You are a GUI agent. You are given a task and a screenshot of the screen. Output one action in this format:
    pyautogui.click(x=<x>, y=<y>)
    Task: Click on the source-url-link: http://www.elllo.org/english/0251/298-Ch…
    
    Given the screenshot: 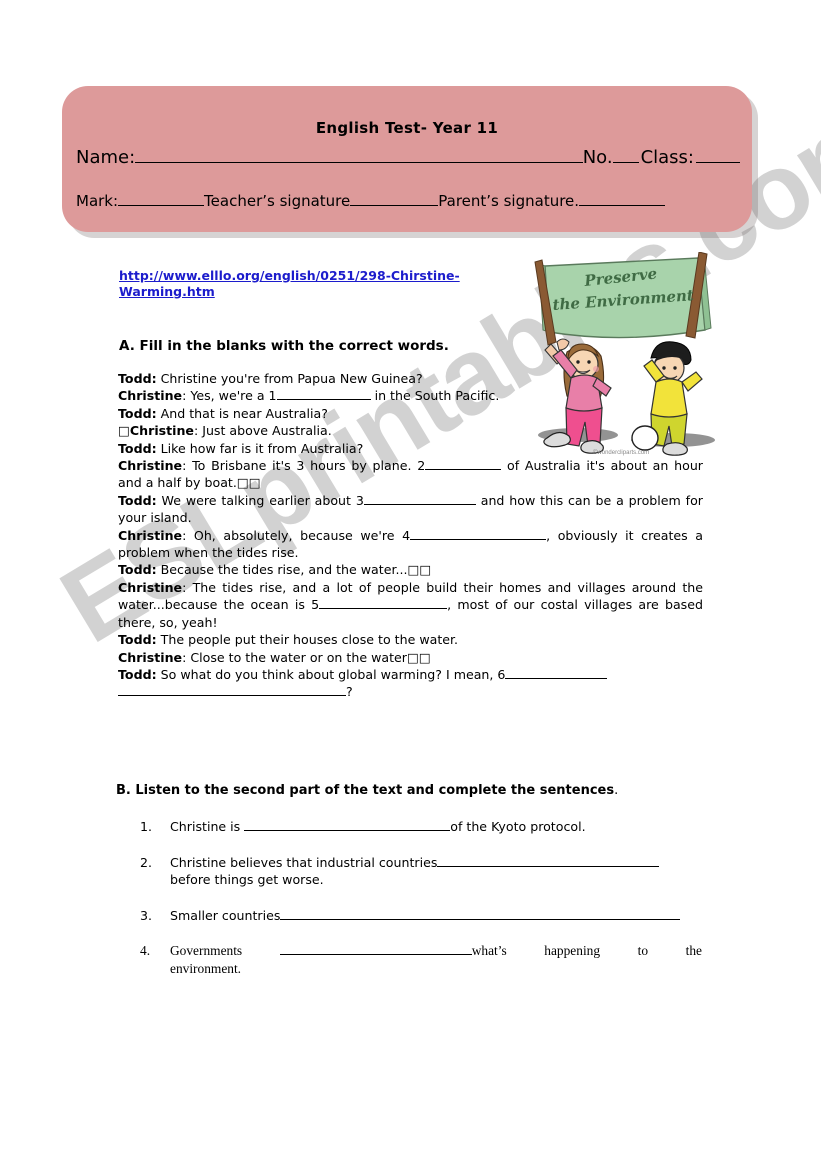 What is the action you would take?
    pyautogui.click(x=294, y=283)
    